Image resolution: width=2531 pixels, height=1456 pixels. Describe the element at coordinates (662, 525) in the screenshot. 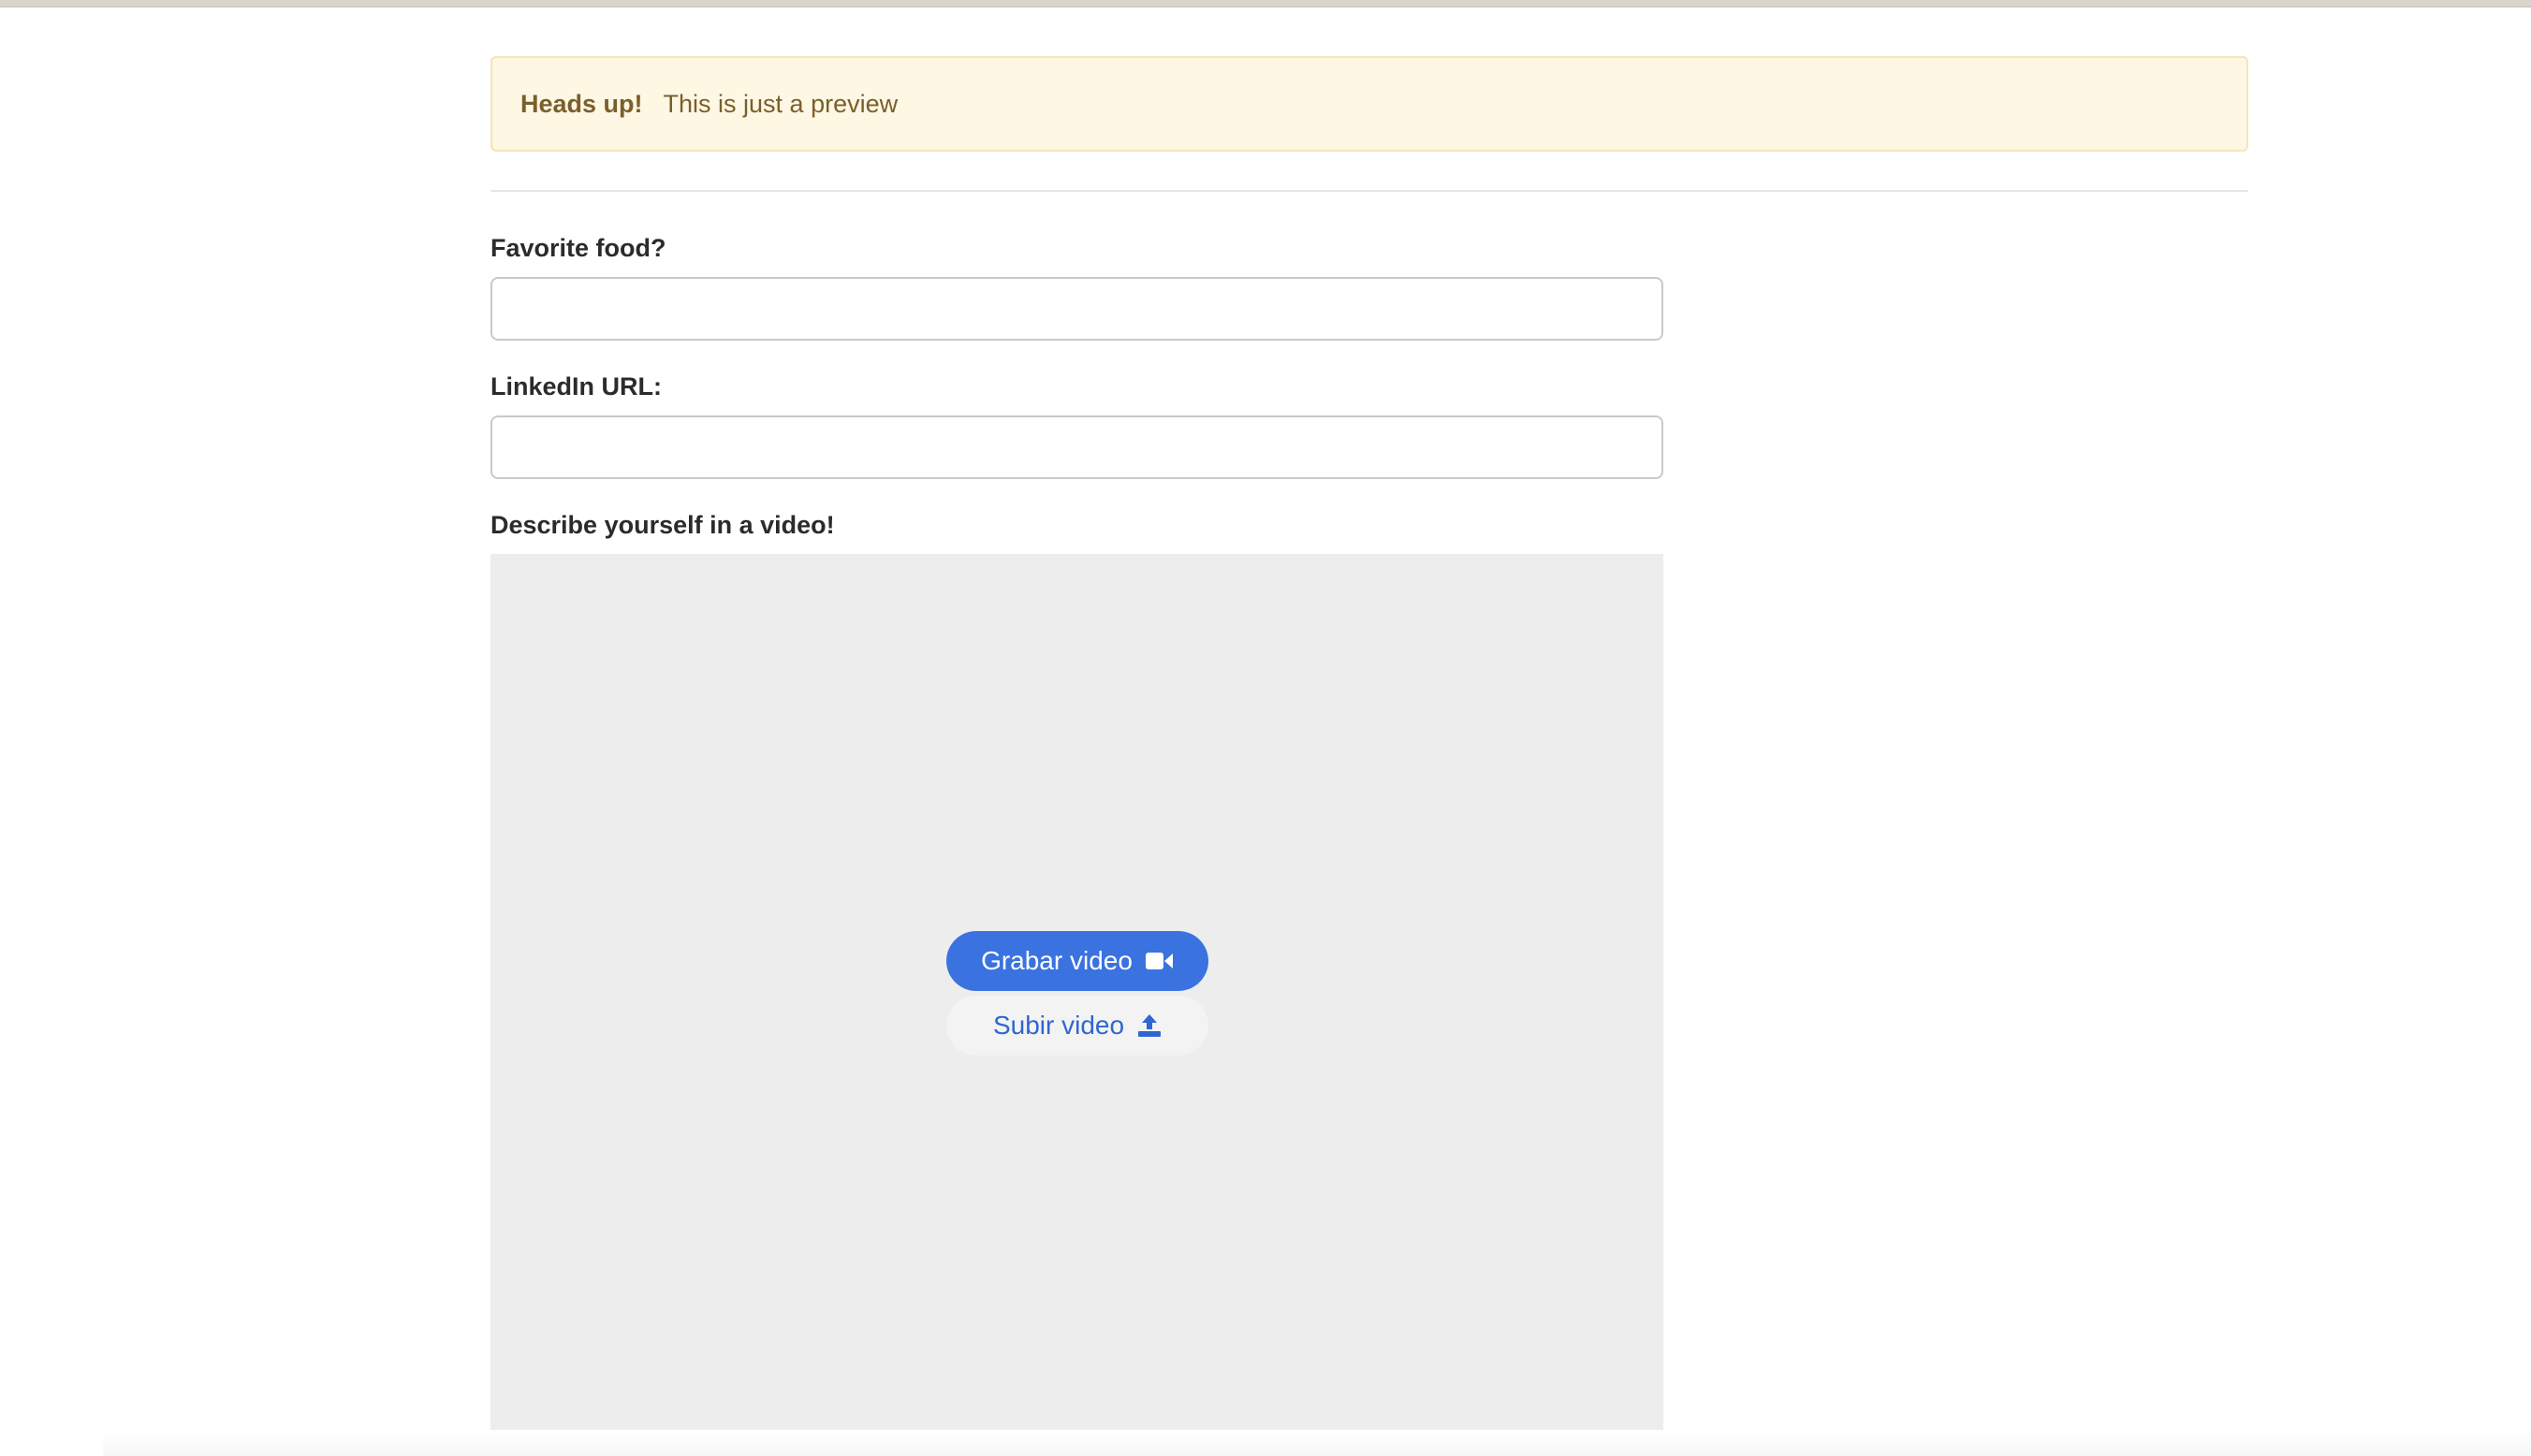

I see `video-question-label: Describe yourself in a video!` at that location.